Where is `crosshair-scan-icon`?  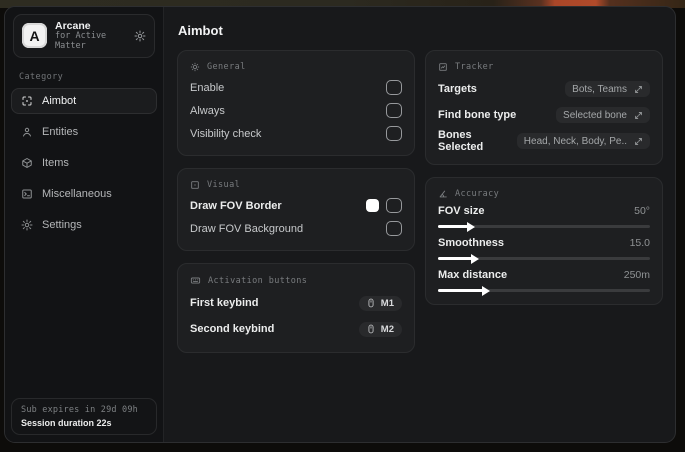 crosshair-scan-icon is located at coordinates (27, 101).